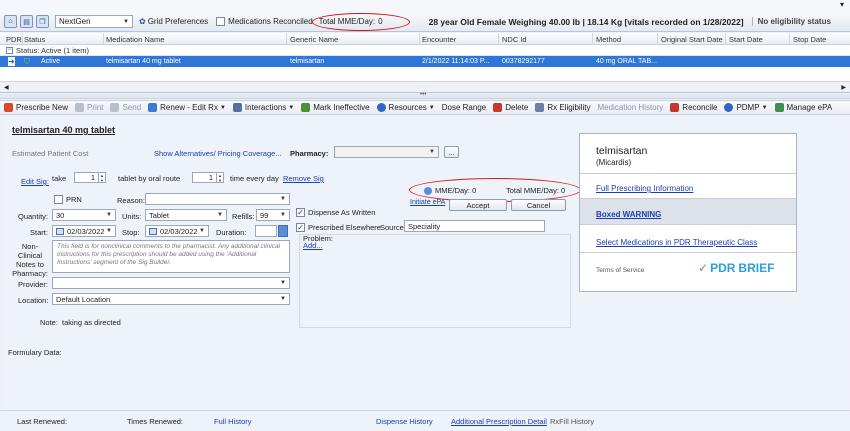 The image size is (850, 431). Describe the element at coordinates (723, 268) in the screenshot. I see `pdr-logo-text: PDR` at that location.